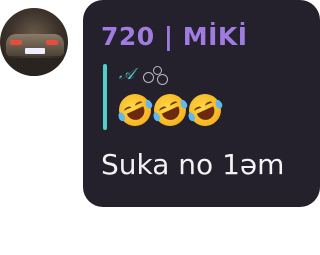  I want to click on message-text: Suka no 1əm, so click(193, 164).